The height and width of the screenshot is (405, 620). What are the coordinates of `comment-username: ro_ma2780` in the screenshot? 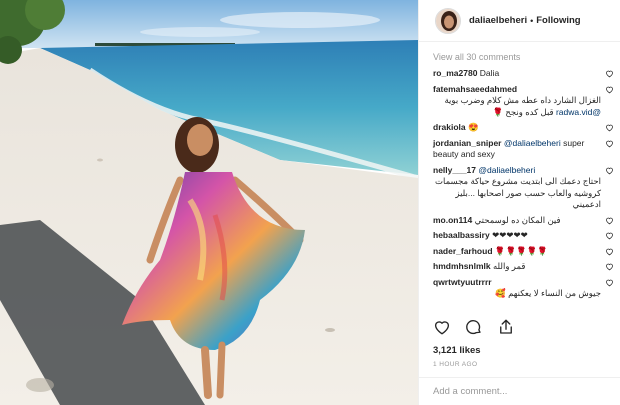 It's located at (455, 73).